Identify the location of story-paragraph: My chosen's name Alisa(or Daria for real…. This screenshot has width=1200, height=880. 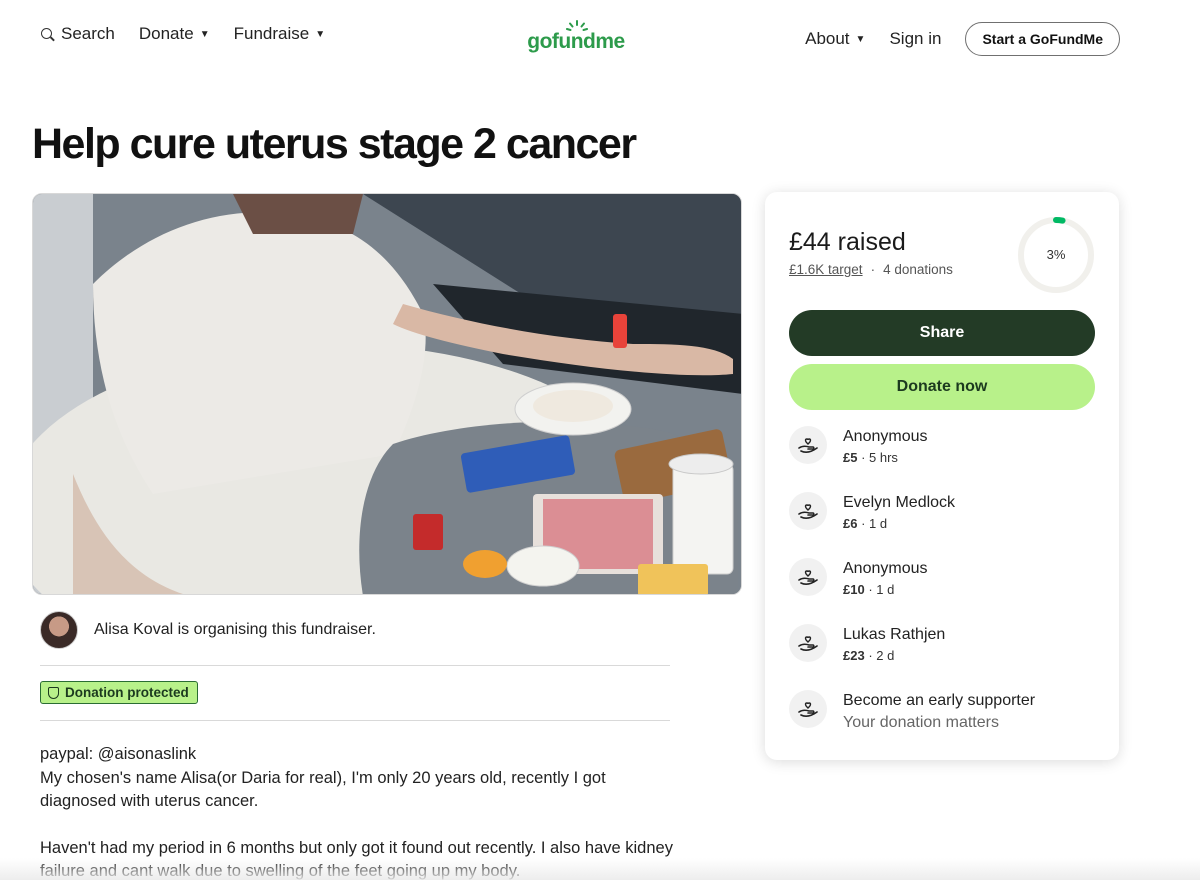
(323, 789).